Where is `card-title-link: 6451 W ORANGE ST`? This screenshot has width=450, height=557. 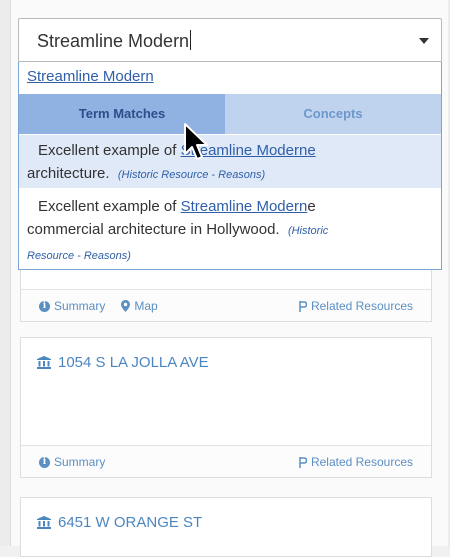
card-title-link: 6451 W ORANGE ST is located at coordinates (119, 522).